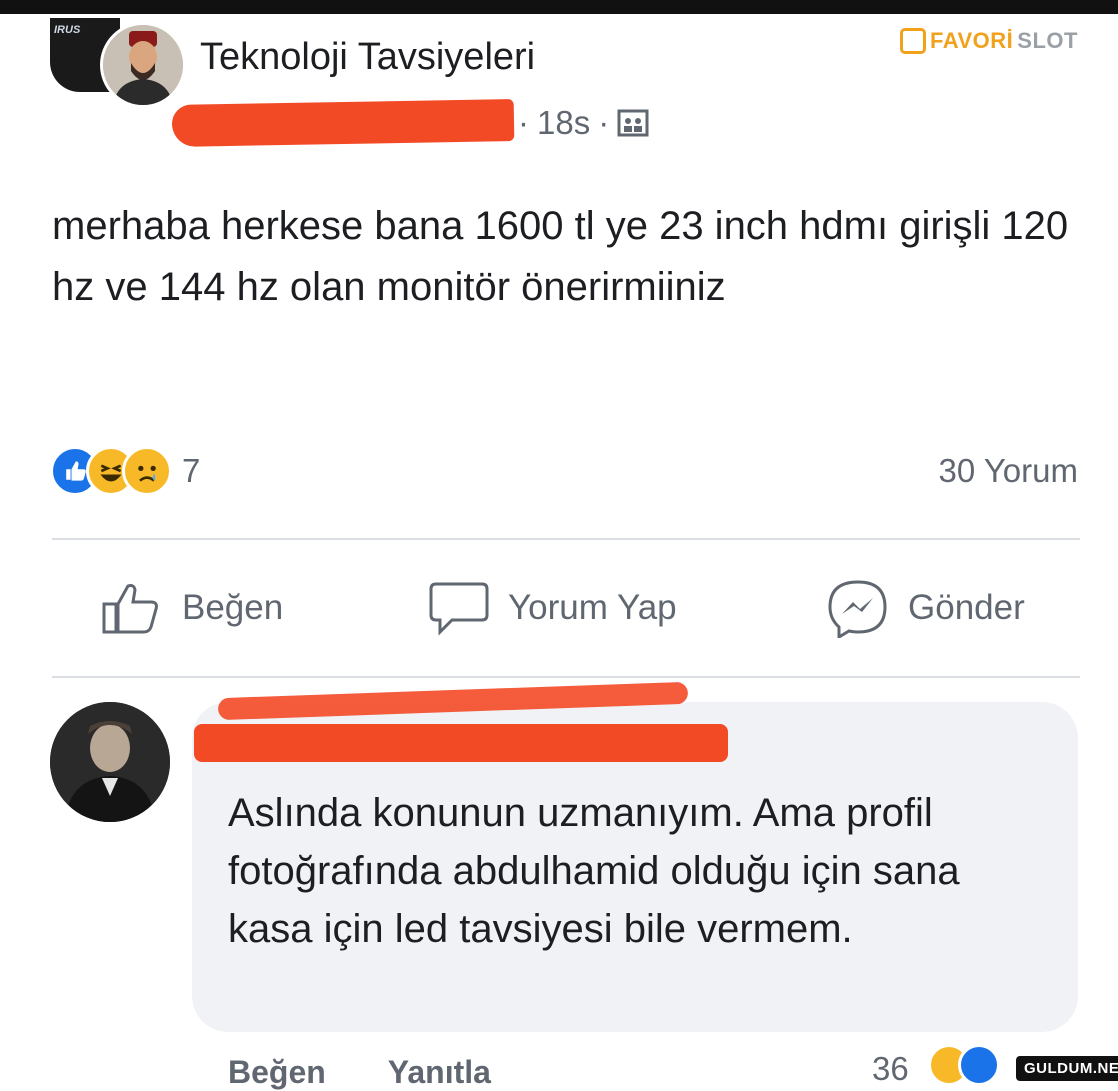  What do you see at coordinates (367, 57) in the screenshot?
I see `group-name: Teknoloji Tavsiyeleri` at bounding box center [367, 57].